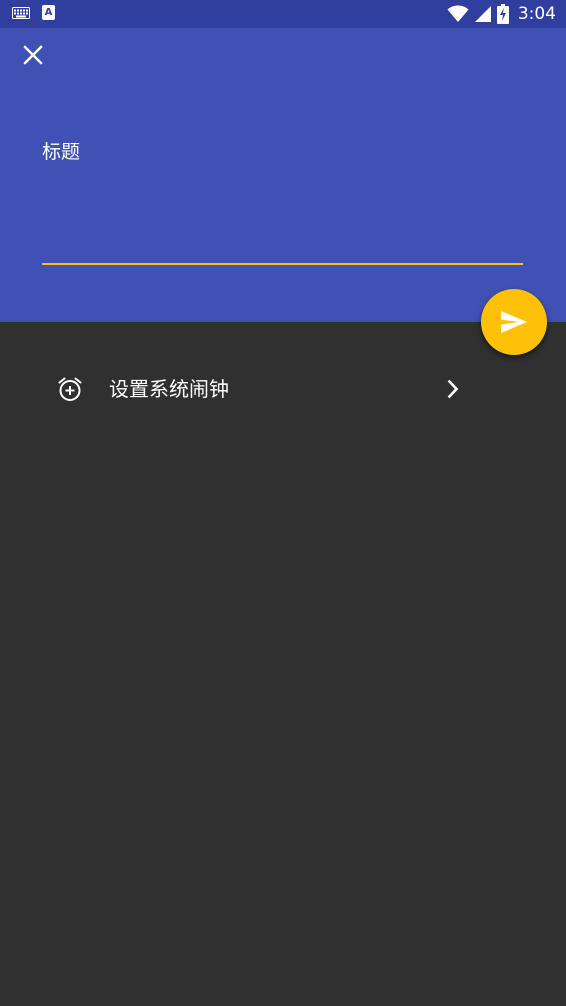  I want to click on set-system-alarm-label: 设置系统闹钟, so click(169, 389).